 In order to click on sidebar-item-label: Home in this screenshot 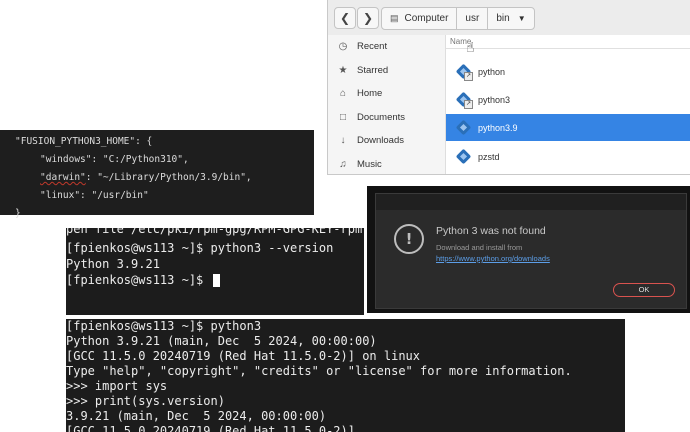, I will do `click(370, 94)`.